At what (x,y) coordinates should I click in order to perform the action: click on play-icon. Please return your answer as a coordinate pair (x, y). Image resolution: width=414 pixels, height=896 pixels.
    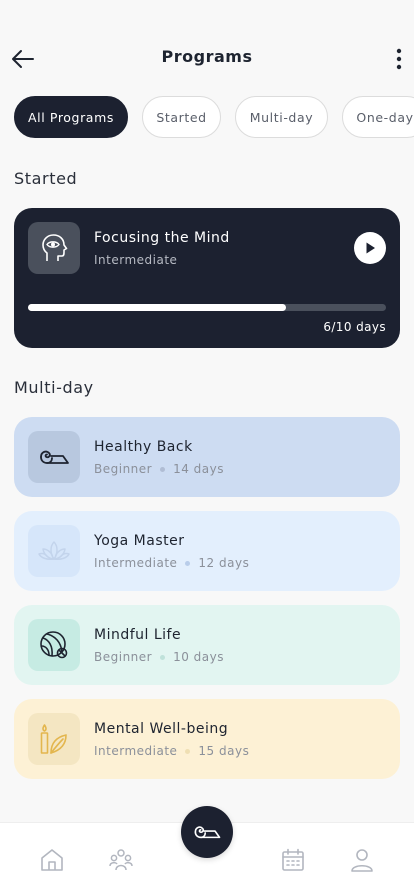
    Looking at the image, I should click on (370, 248).